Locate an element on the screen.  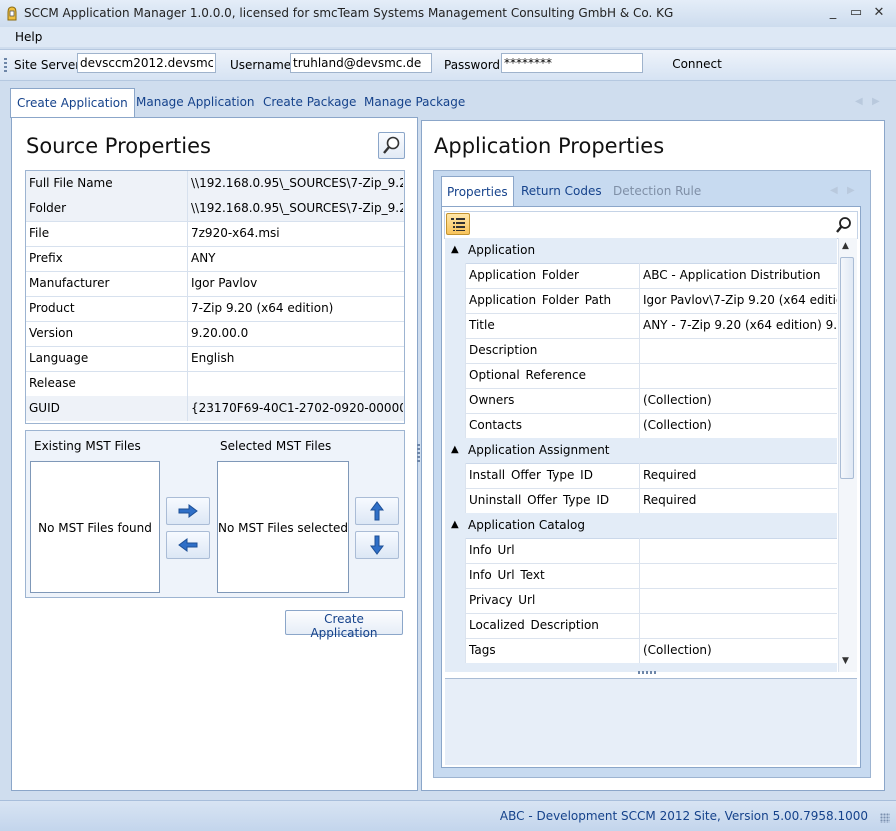
property-row: Info Url is located at coordinates (641, 551).